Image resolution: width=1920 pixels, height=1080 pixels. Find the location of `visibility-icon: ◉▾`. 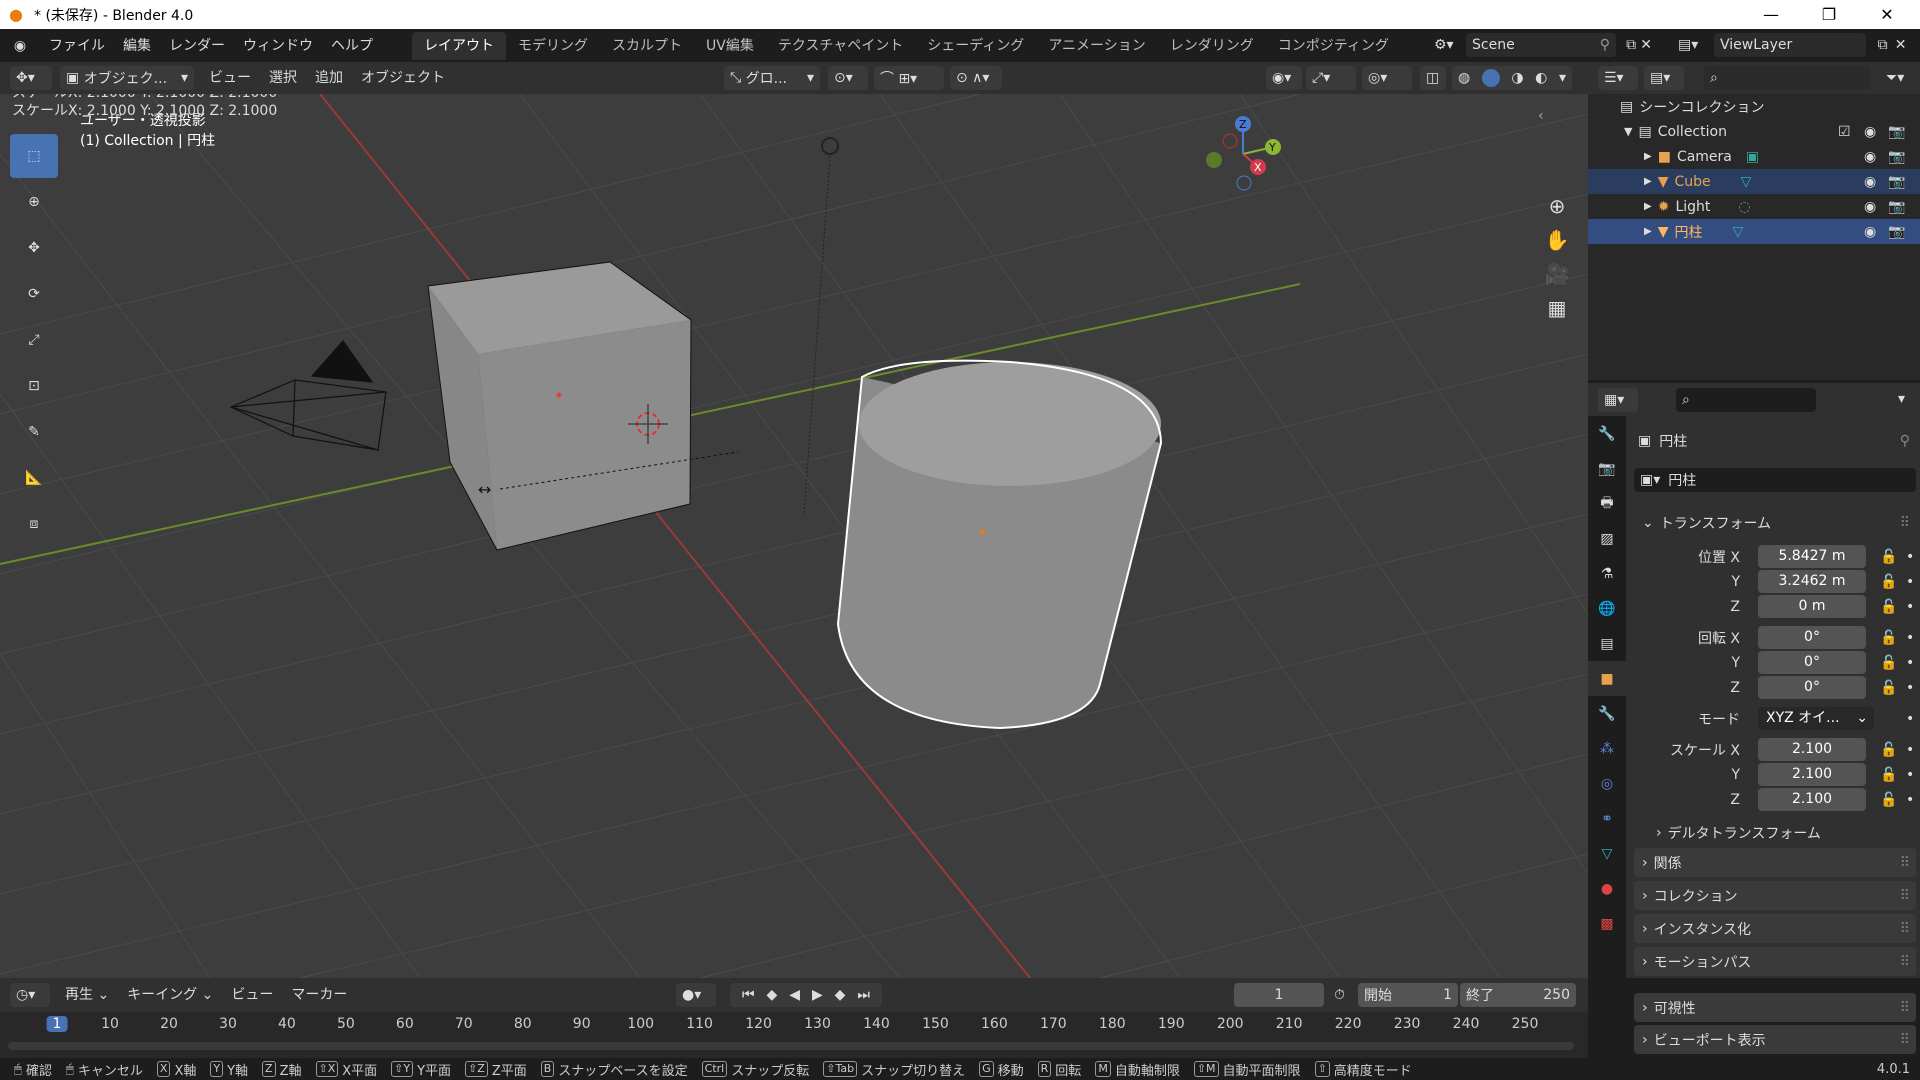

visibility-icon: ◉▾ is located at coordinates (1284, 78).